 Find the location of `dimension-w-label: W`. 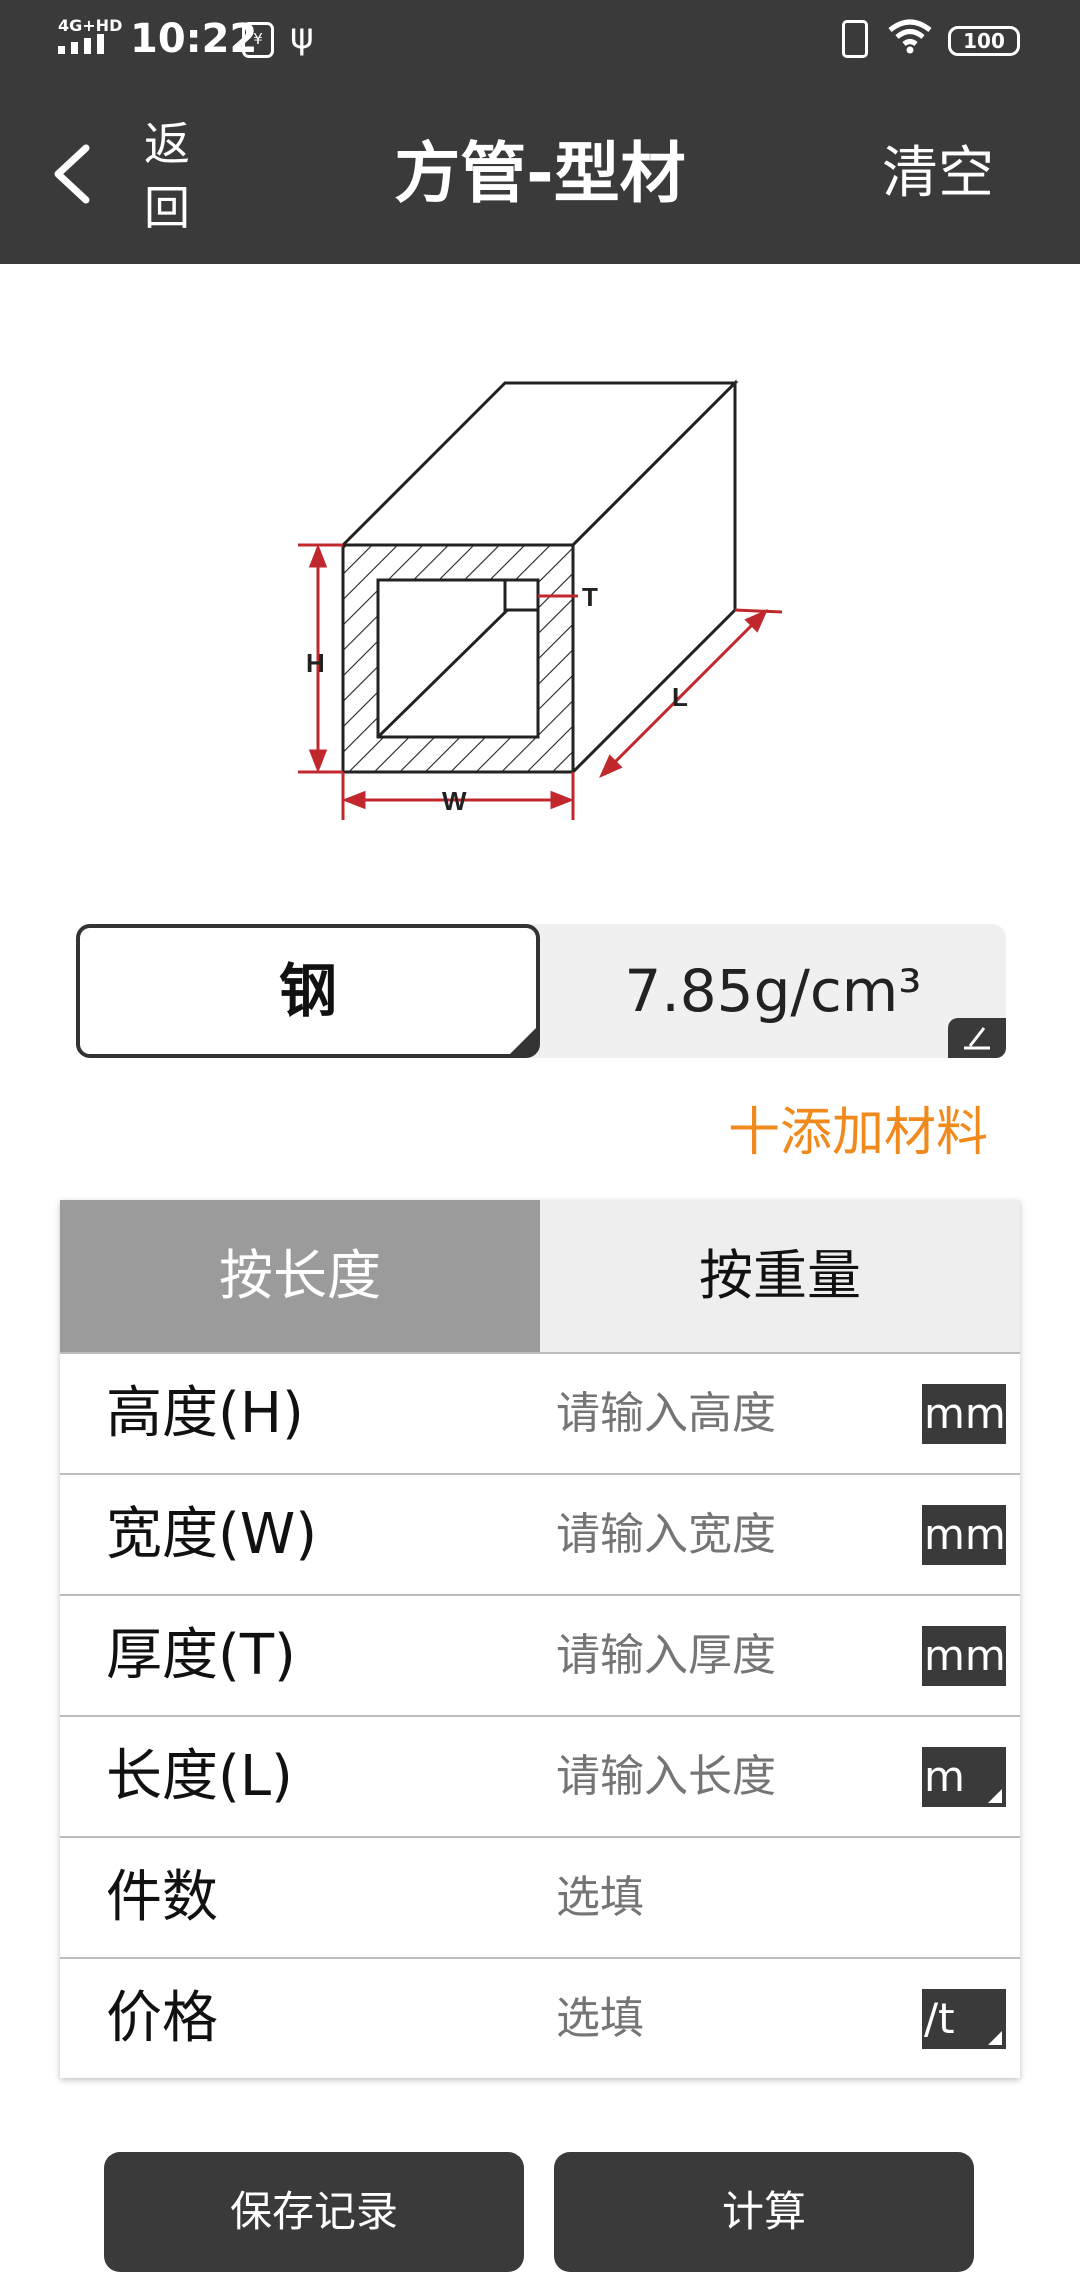

dimension-w-label: W is located at coordinates (454, 801).